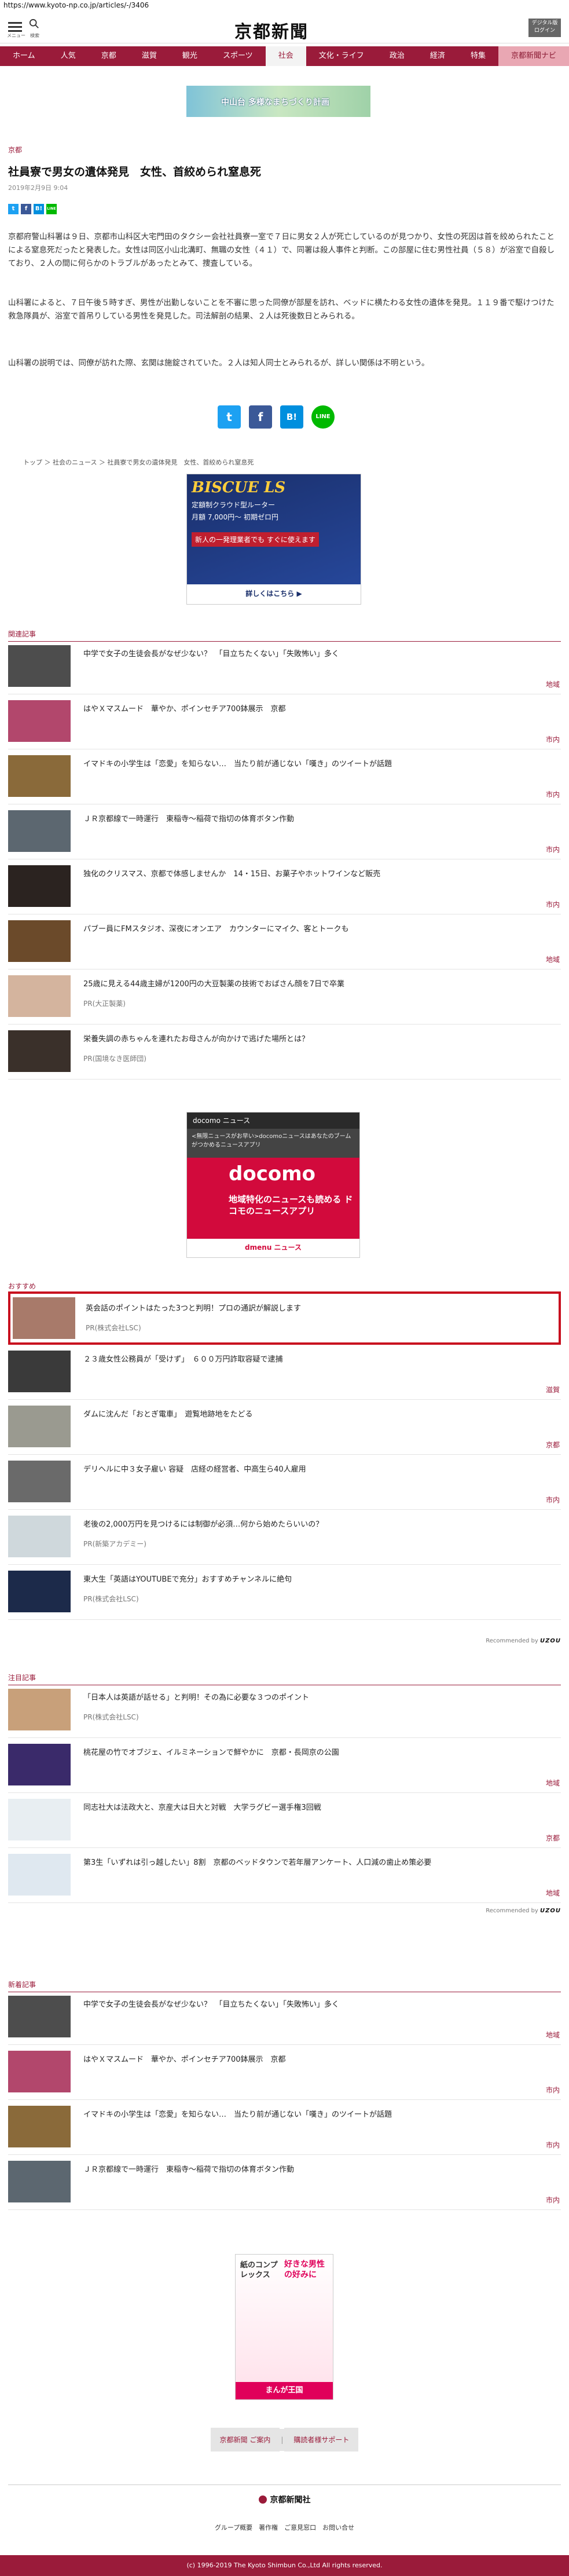  Describe the element at coordinates (284, 2327) in the screenshot. I see `manga-ad: 好きな男性の好みに 紙のコンプレックス まんが王国` at that location.